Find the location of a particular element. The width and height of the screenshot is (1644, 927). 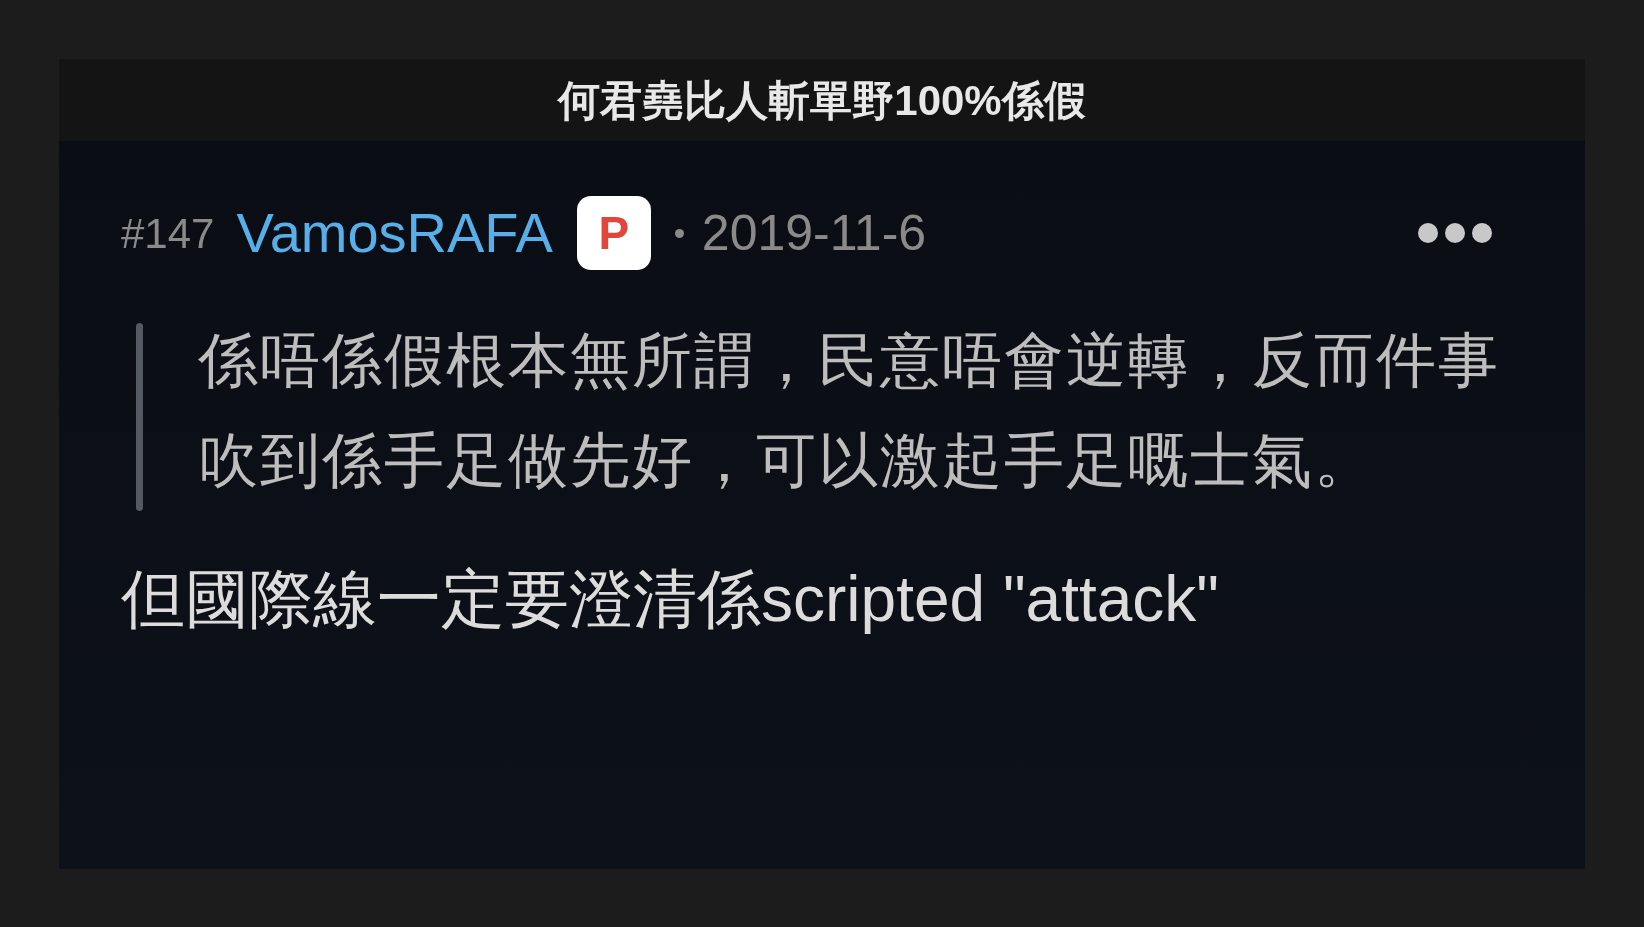

post-number: #147 is located at coordinates (168, 233).